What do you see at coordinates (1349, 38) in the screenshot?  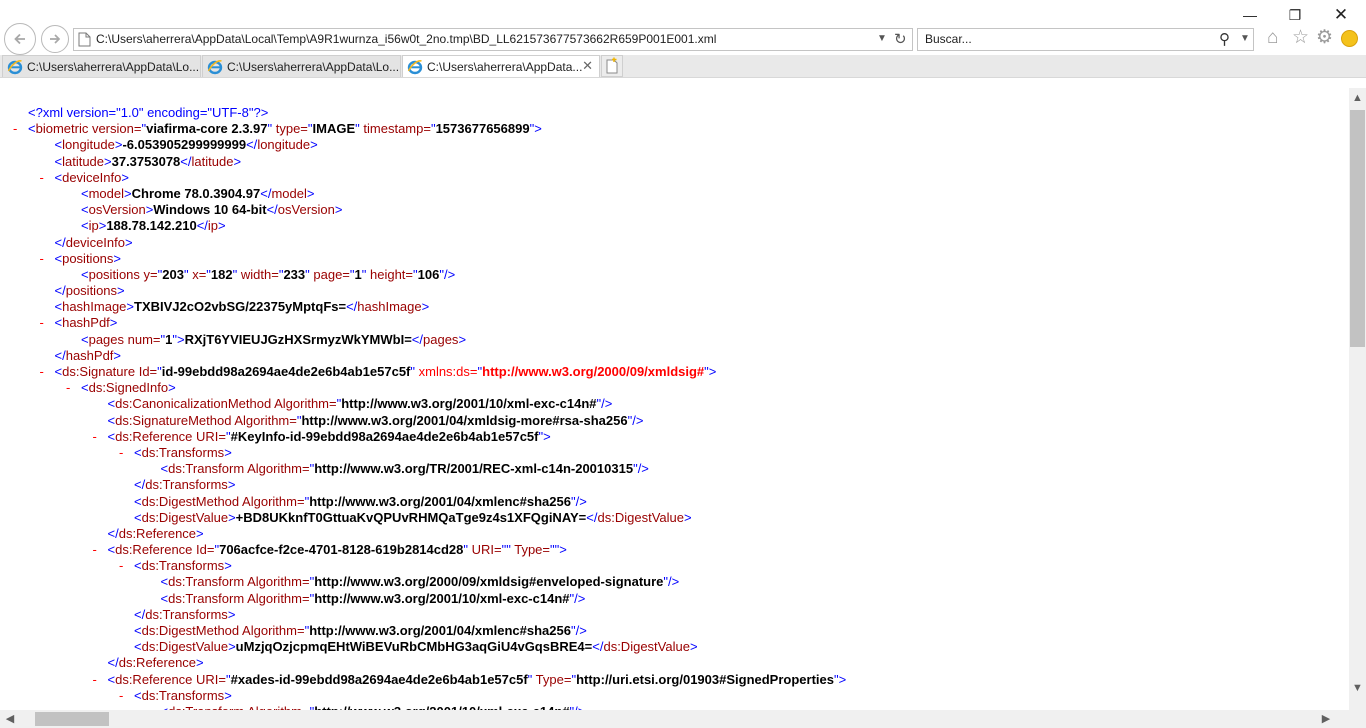 I see `feedback-smiley-icon` at bounding box center [1349, 38].